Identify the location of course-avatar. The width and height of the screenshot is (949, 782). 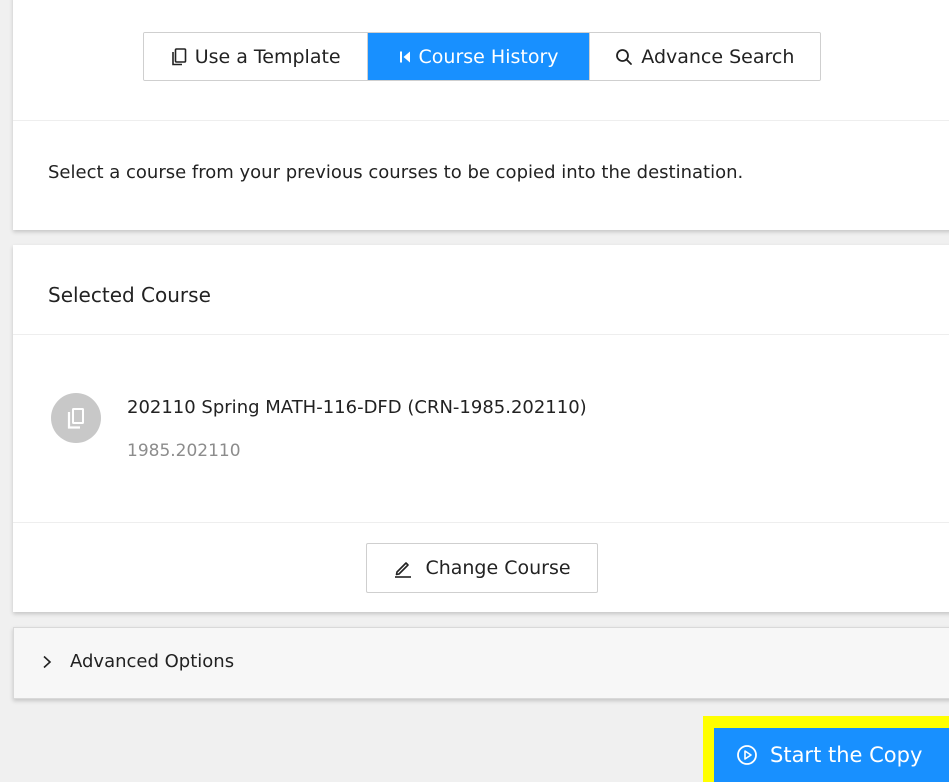
(76, 418).